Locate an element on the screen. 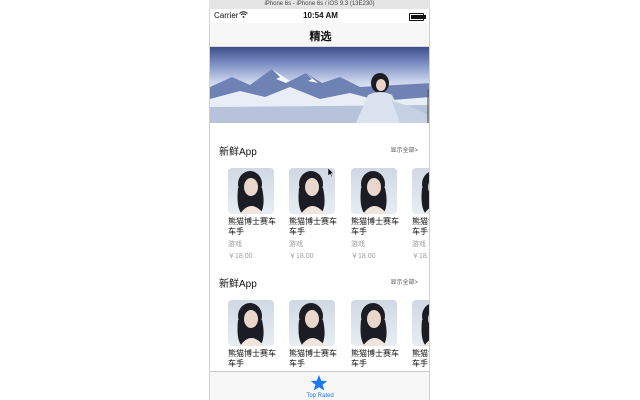  battery-level is located at coordinates (417, 17).